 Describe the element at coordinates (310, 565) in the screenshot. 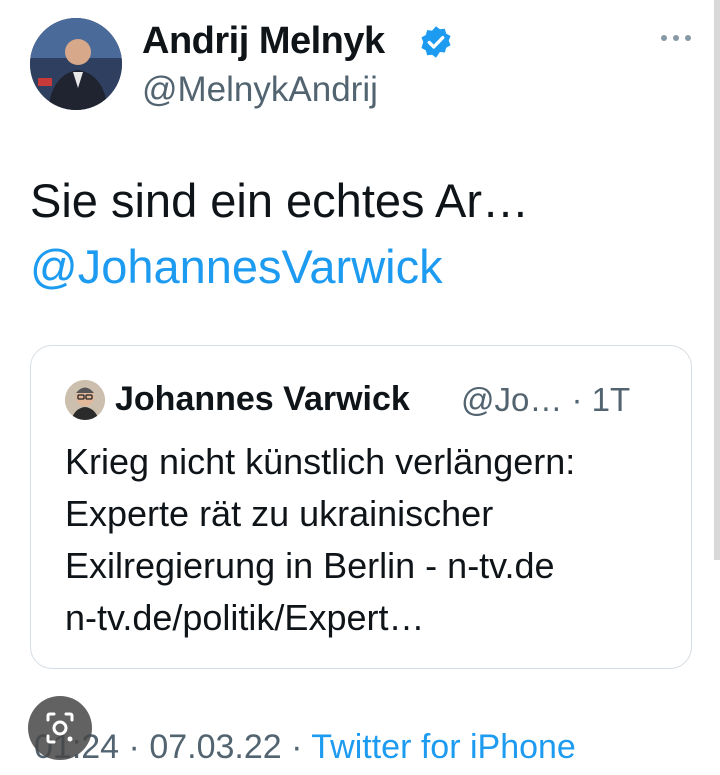

I see `quoted-tweet-line: Exilregierung in Berlin - n-tv.de` at that location.